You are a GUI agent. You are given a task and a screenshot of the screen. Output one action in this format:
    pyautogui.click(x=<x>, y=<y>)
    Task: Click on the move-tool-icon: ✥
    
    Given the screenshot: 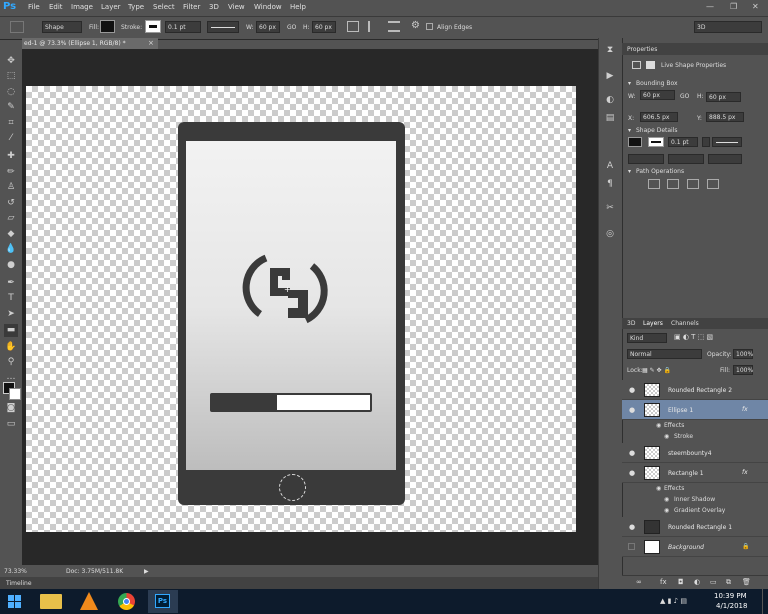 What is the action you would take?
    pyautogui.click(x=11, y=61)
    